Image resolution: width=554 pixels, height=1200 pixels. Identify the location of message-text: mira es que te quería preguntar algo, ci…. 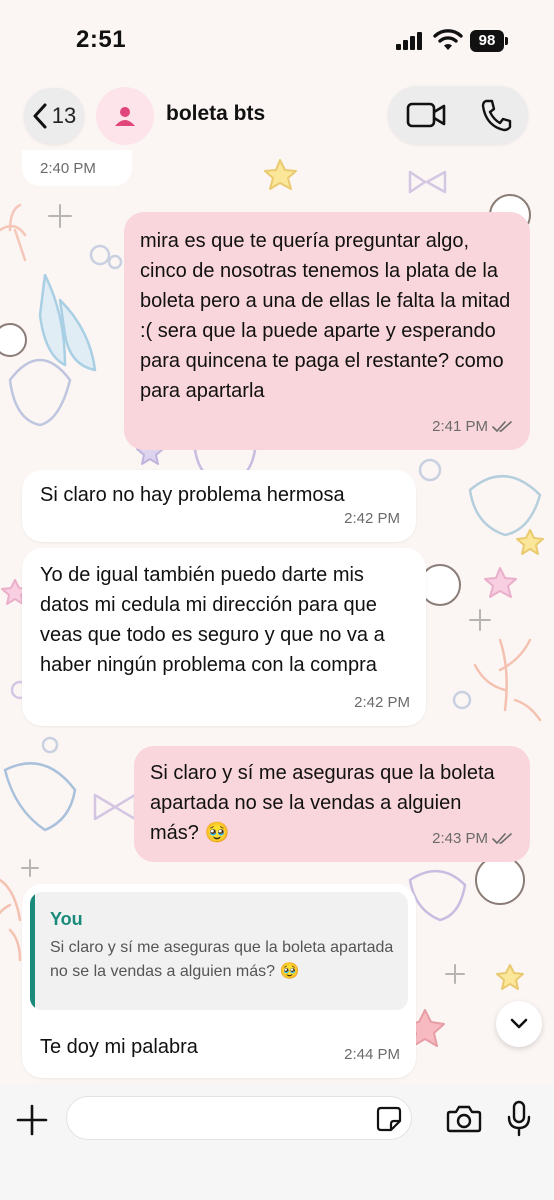
(325, 316).